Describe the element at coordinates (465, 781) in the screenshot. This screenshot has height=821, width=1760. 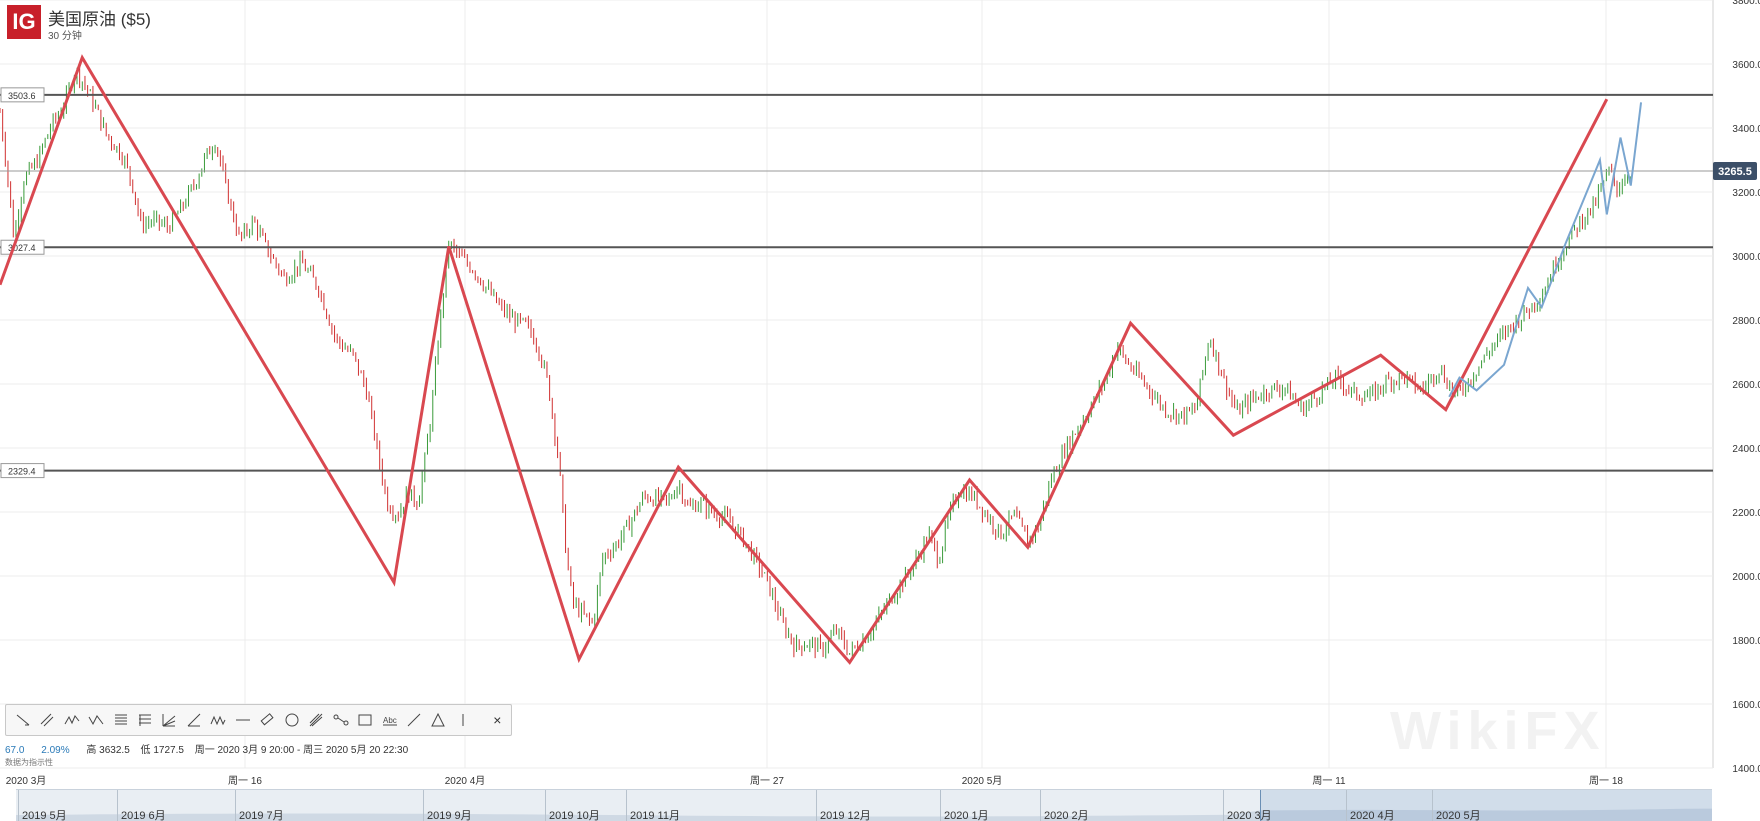
I see `x-tick-label: 2020 4月` at that location.